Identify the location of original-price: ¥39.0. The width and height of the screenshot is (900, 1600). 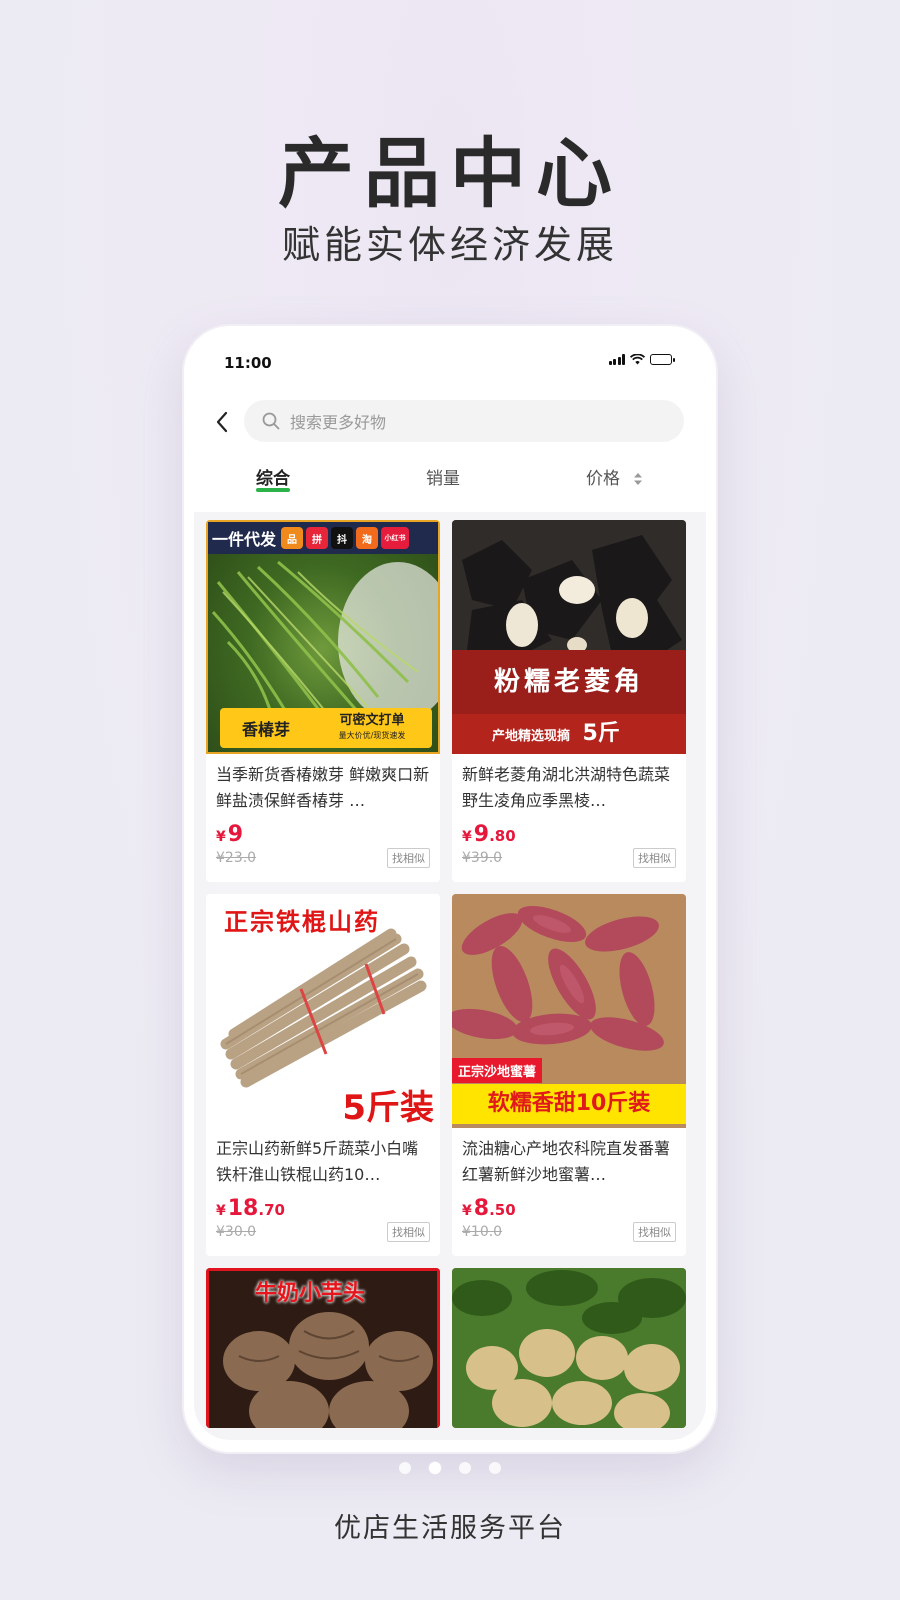
(482, 858).